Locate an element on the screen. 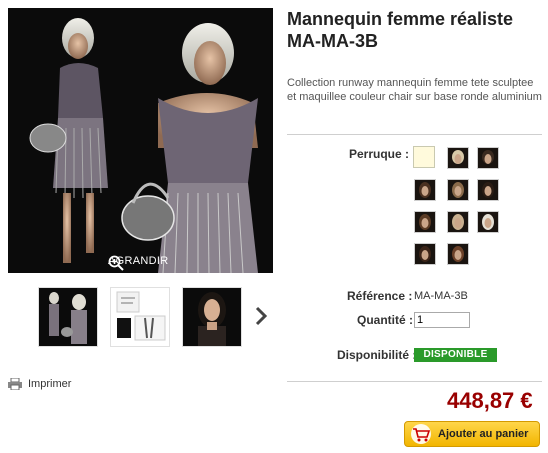 Image resolution: width=548 pixels, height=453 pixels. magnifier-plus-icon is located at coordinates (116, 263).